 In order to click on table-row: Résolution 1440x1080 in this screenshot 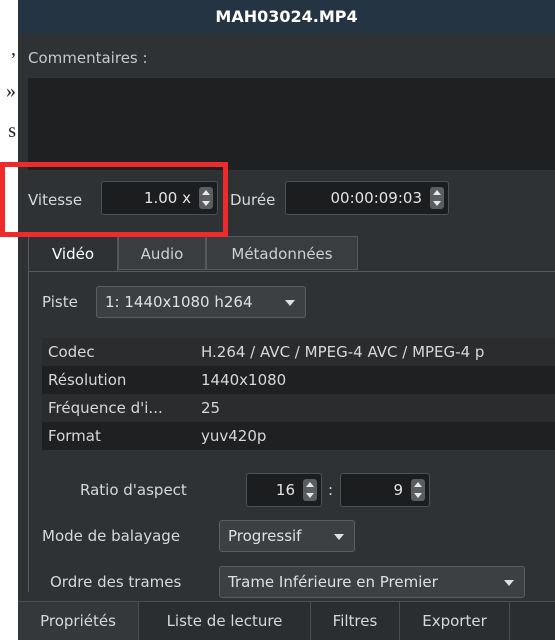, I will do `click(298, 380)`.